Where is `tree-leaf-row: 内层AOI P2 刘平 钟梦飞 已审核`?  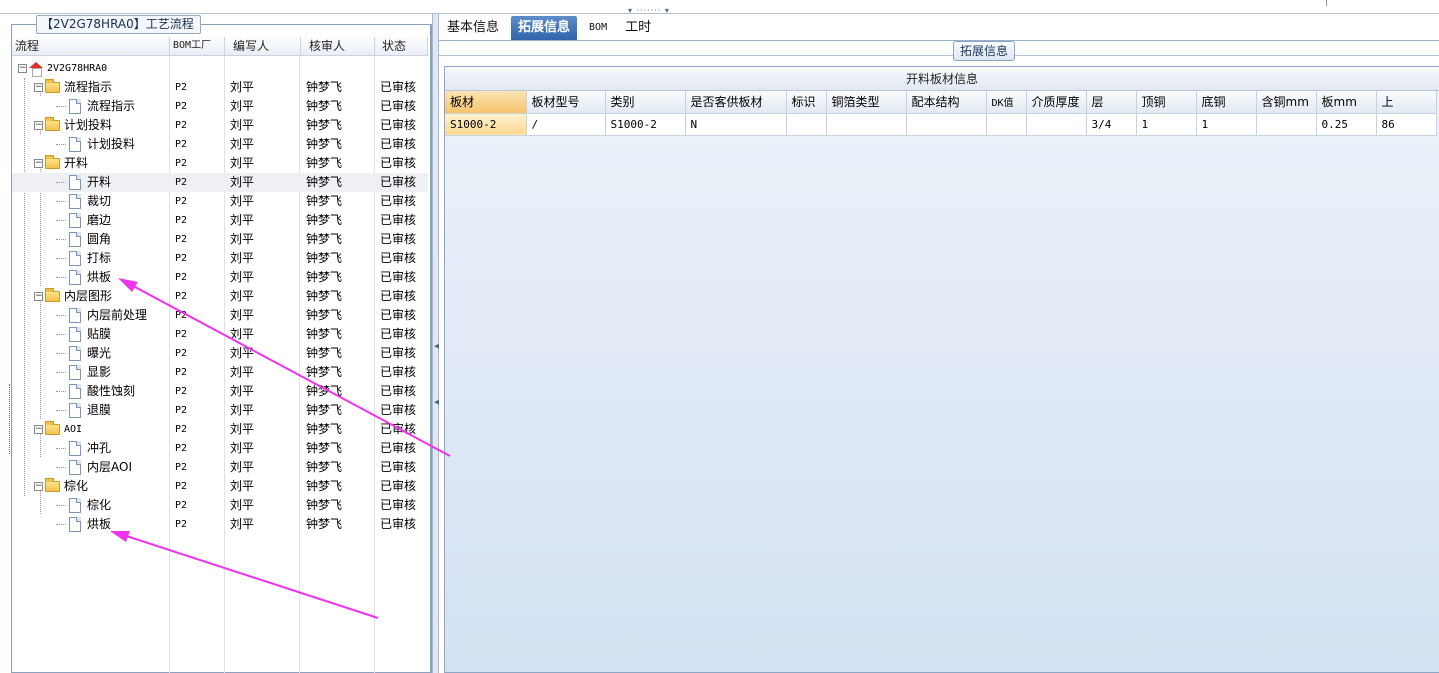 tree-leaf-row: 内层AOI P2 刘平 钟梦飞 已审核 is located at coordinates (220, 467).